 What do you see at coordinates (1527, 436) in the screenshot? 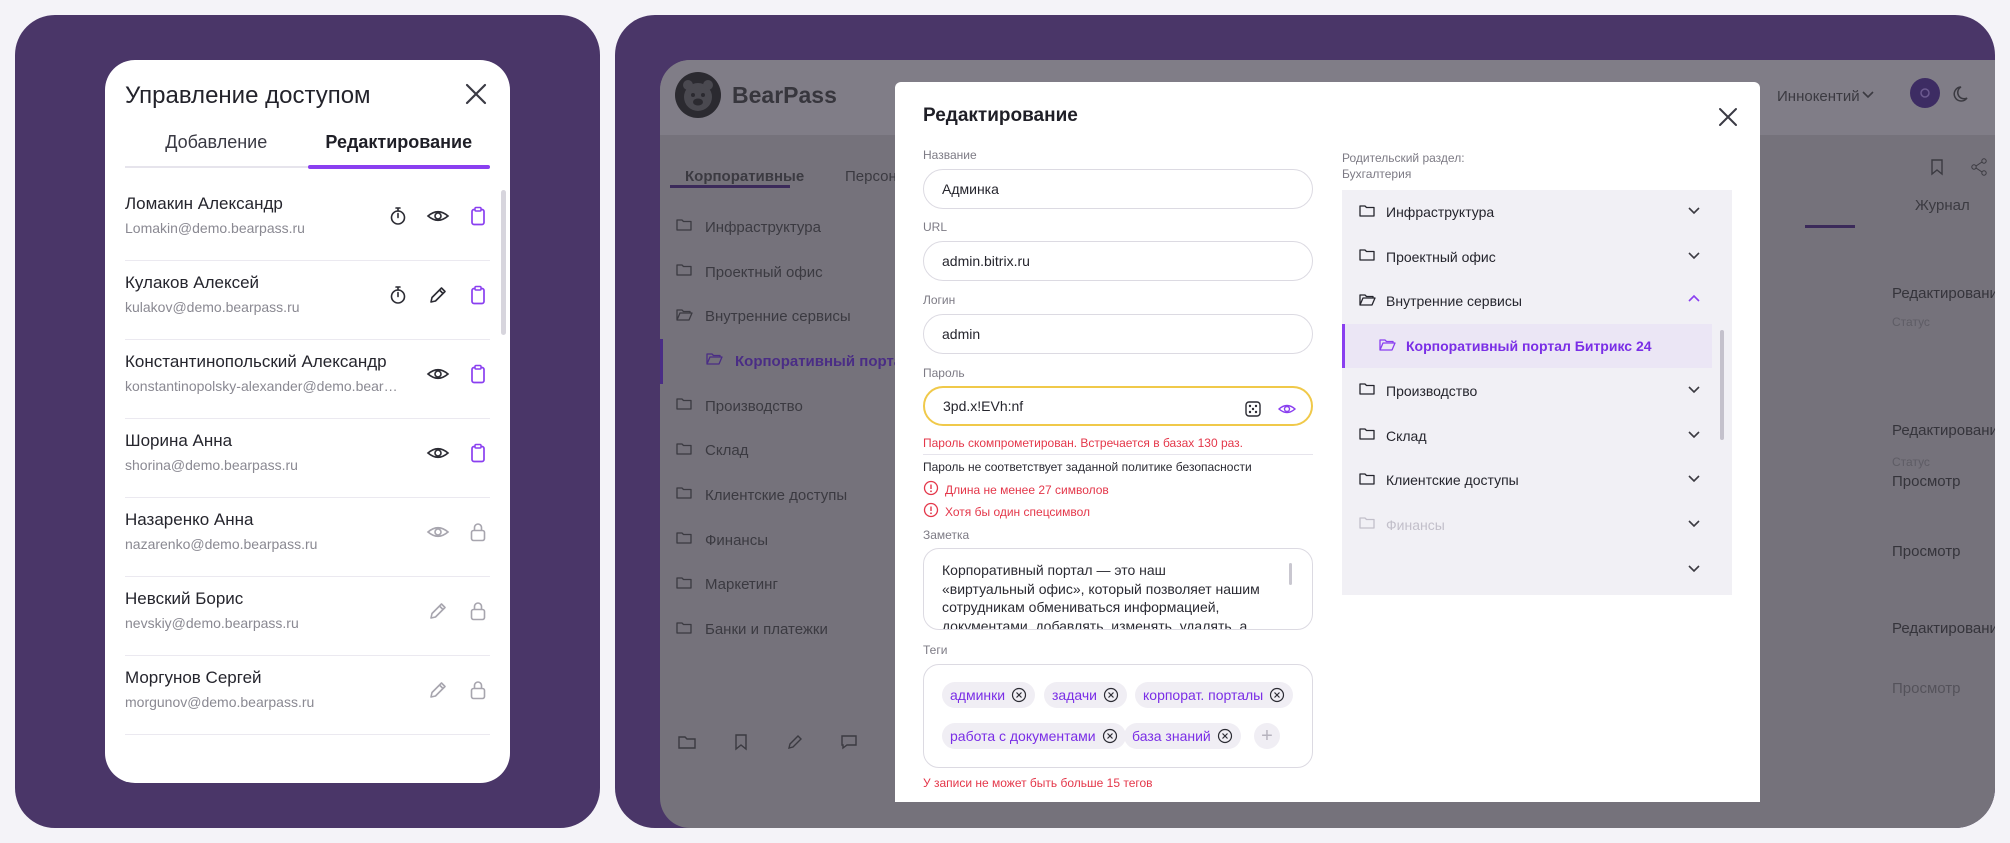
I see `parent-folder-item: Склад` at bounding box center [1527, 436].